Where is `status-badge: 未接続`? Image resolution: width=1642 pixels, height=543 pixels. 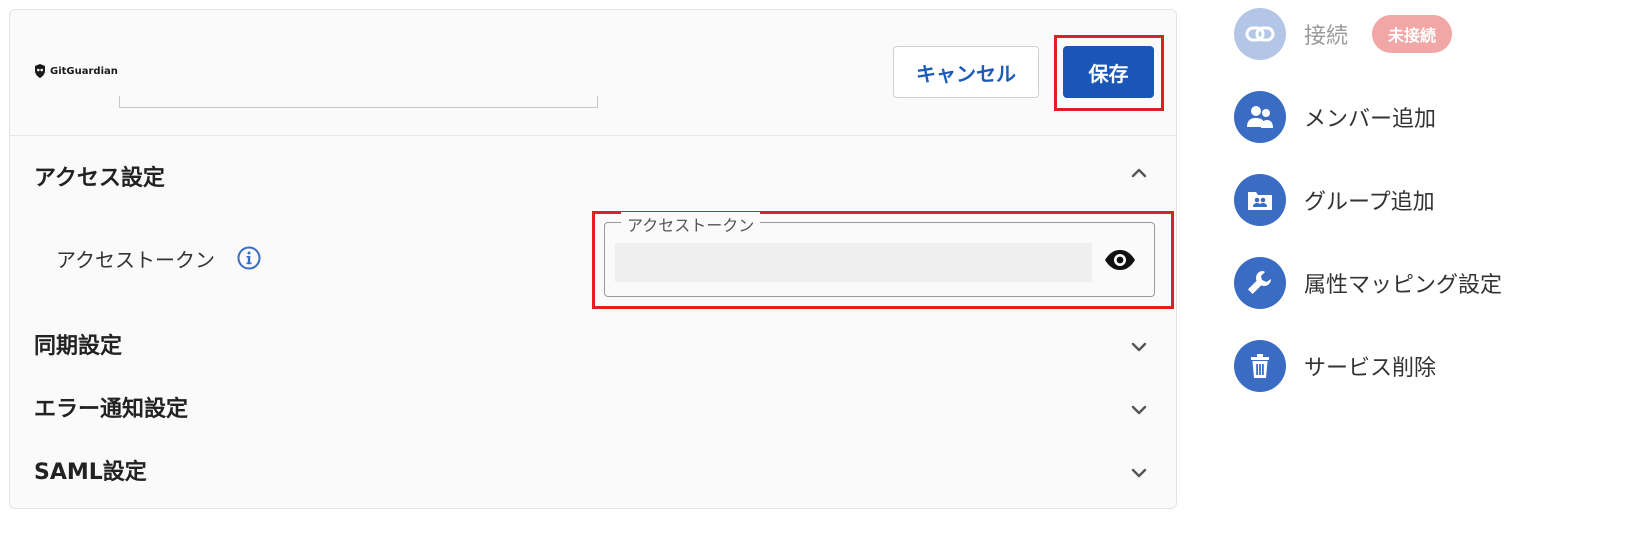
status-badge: 未接続 is located at coordinates (1412, 34).